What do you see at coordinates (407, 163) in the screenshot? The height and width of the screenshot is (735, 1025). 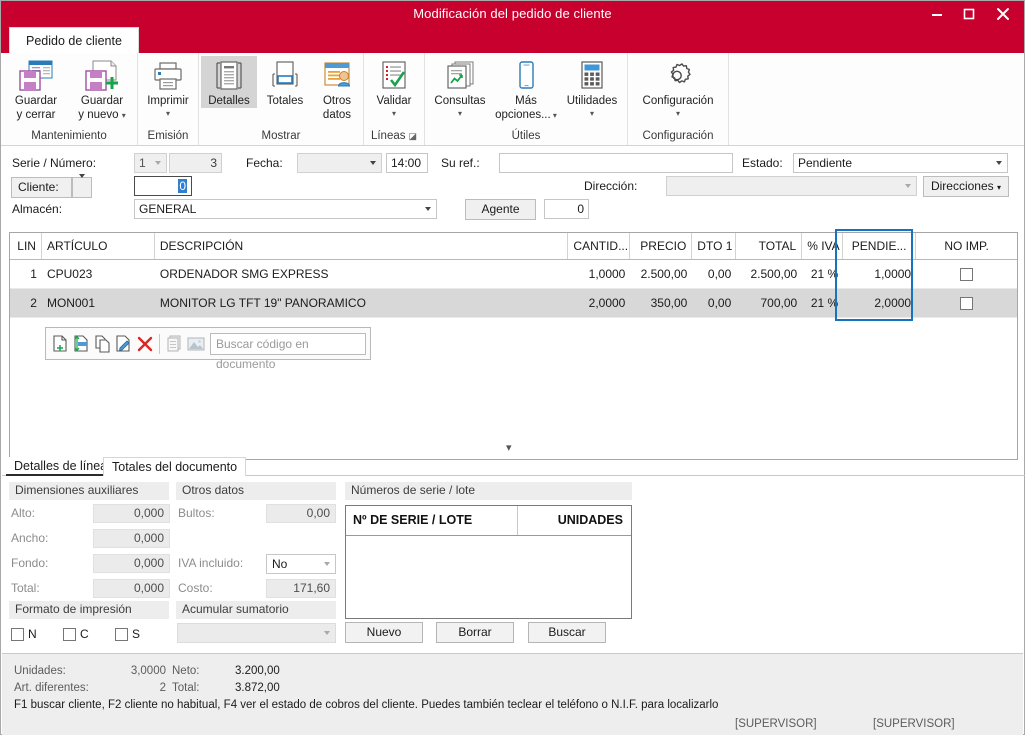 I see `hora-field: 14:00` at bounding box center [407, 163].